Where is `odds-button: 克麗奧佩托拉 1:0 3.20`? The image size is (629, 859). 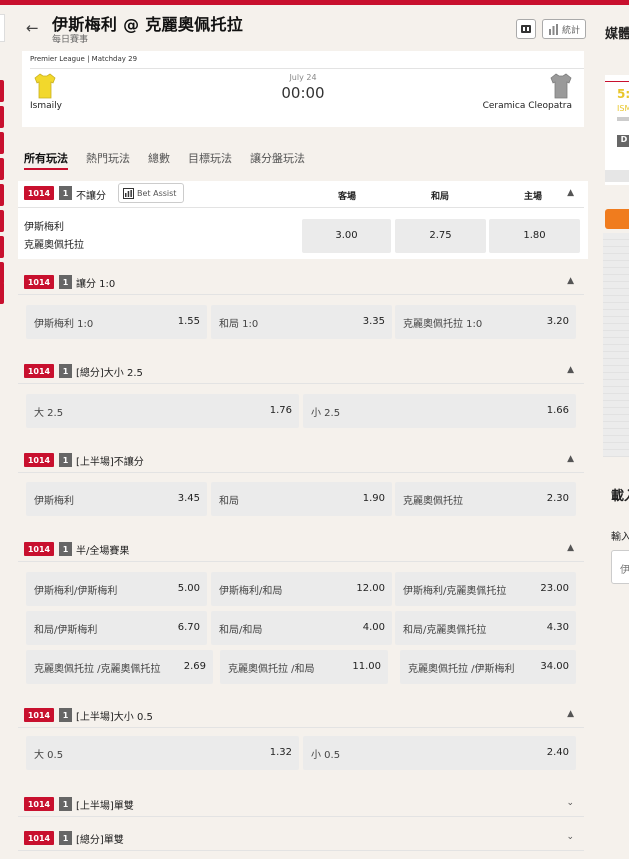 odds-button: 克麗奧佩托拉 1:0 3.20 is located at coordinates (485, 322).